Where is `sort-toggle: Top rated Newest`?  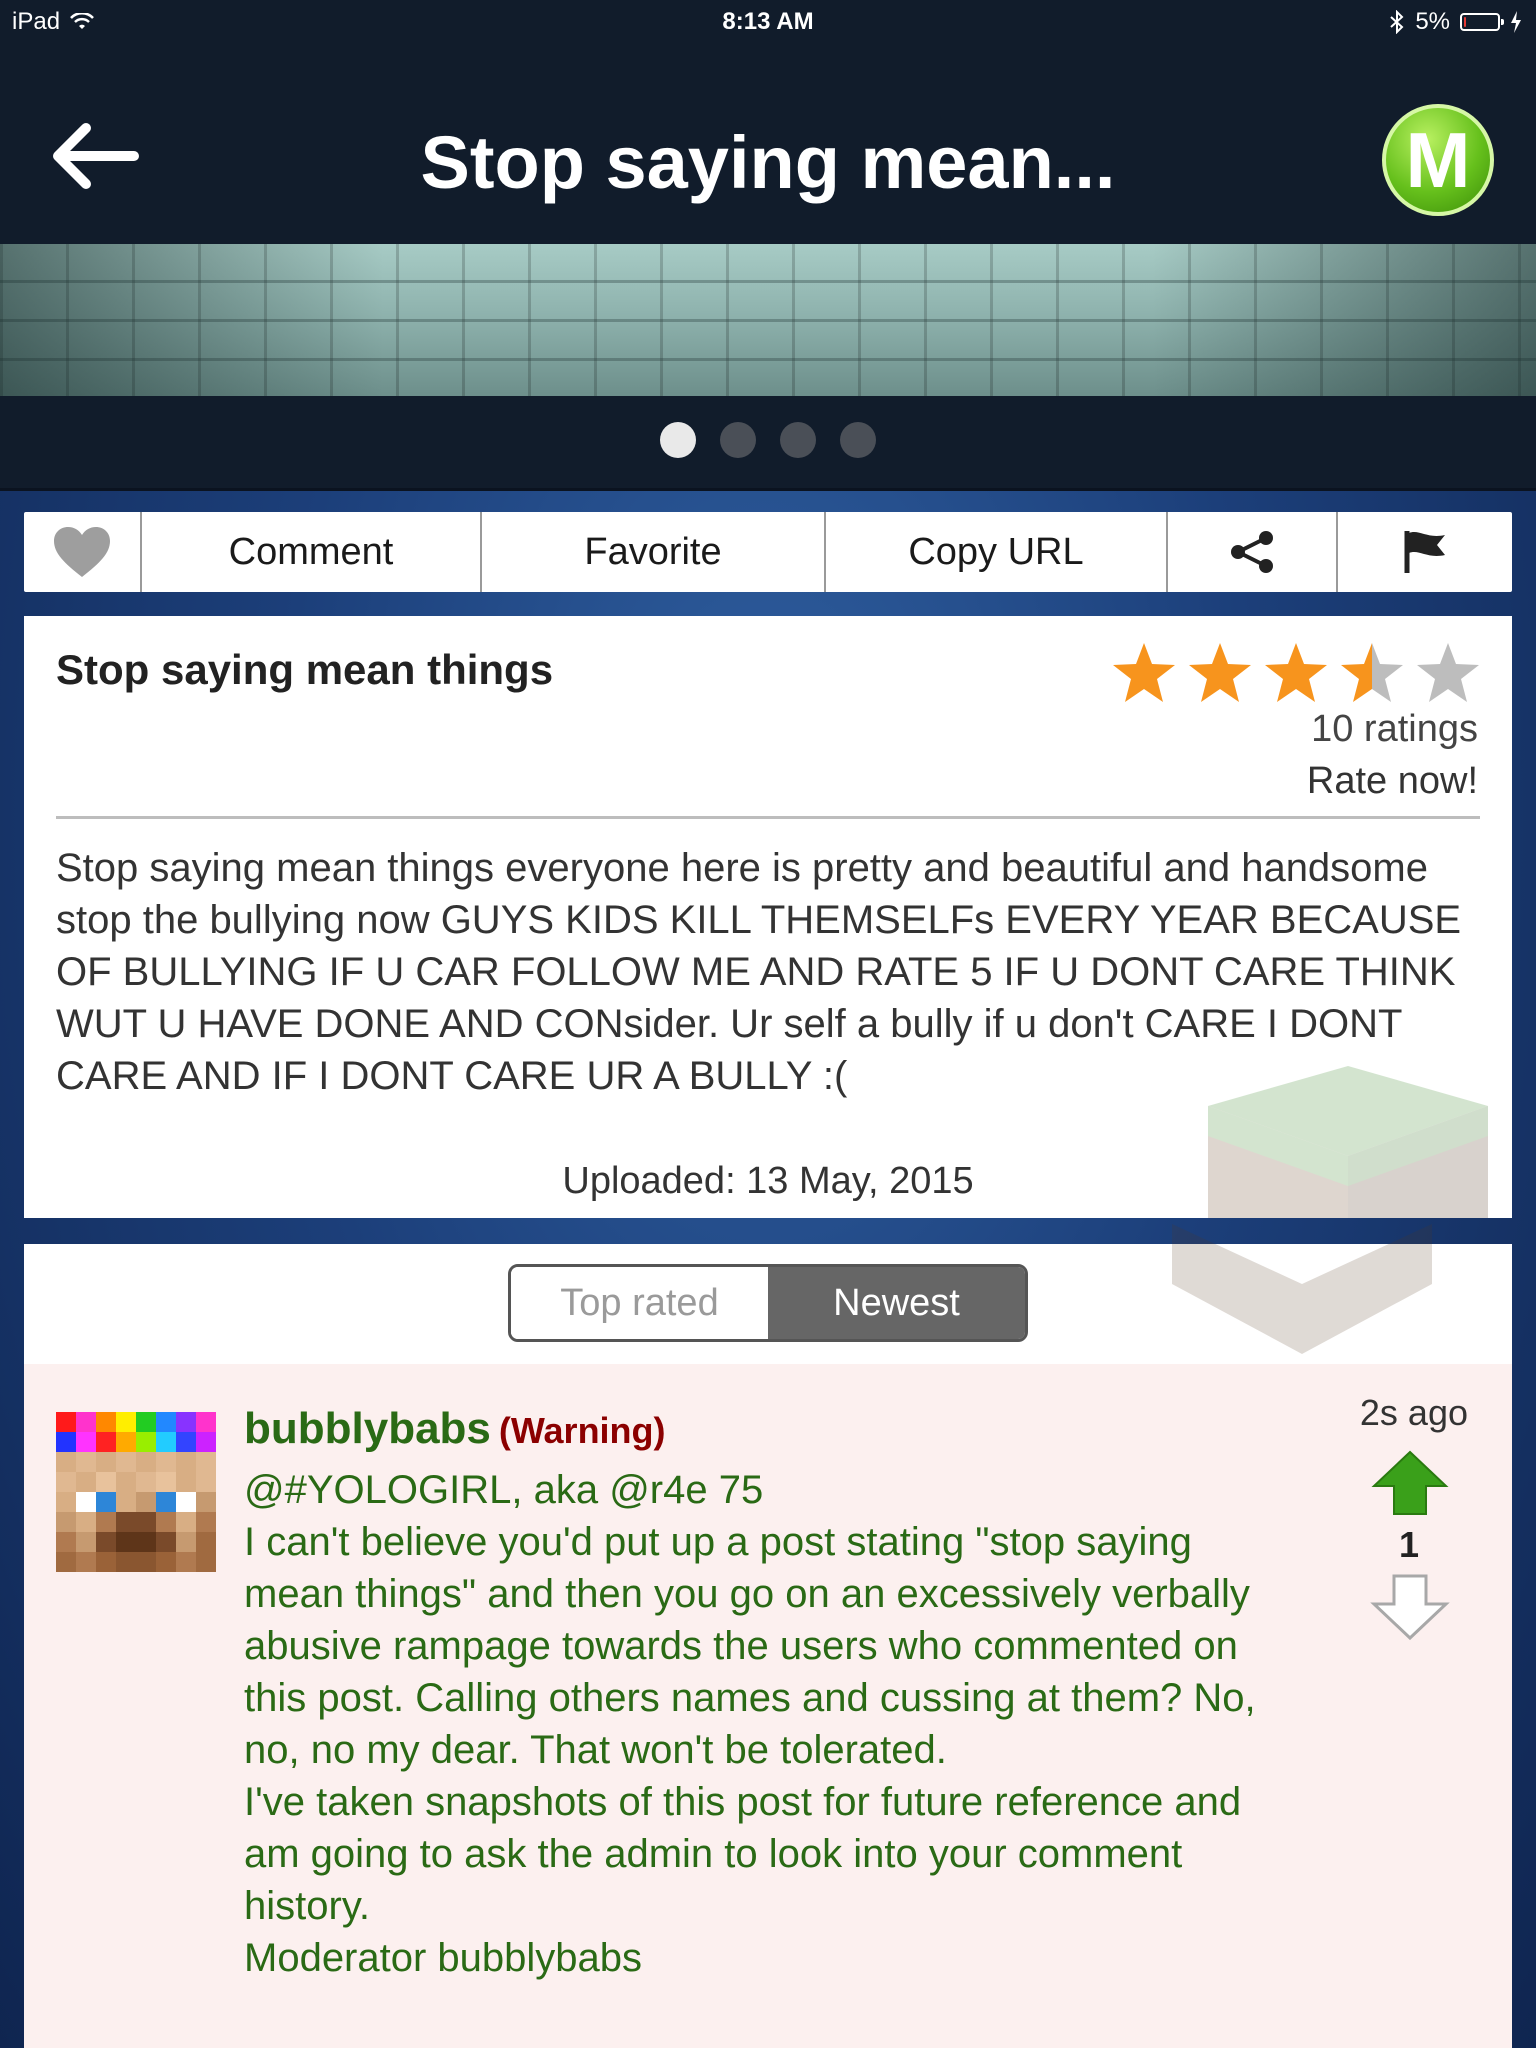
sort-toggle: Top rated Newest is located at coordinates (768, 1303).